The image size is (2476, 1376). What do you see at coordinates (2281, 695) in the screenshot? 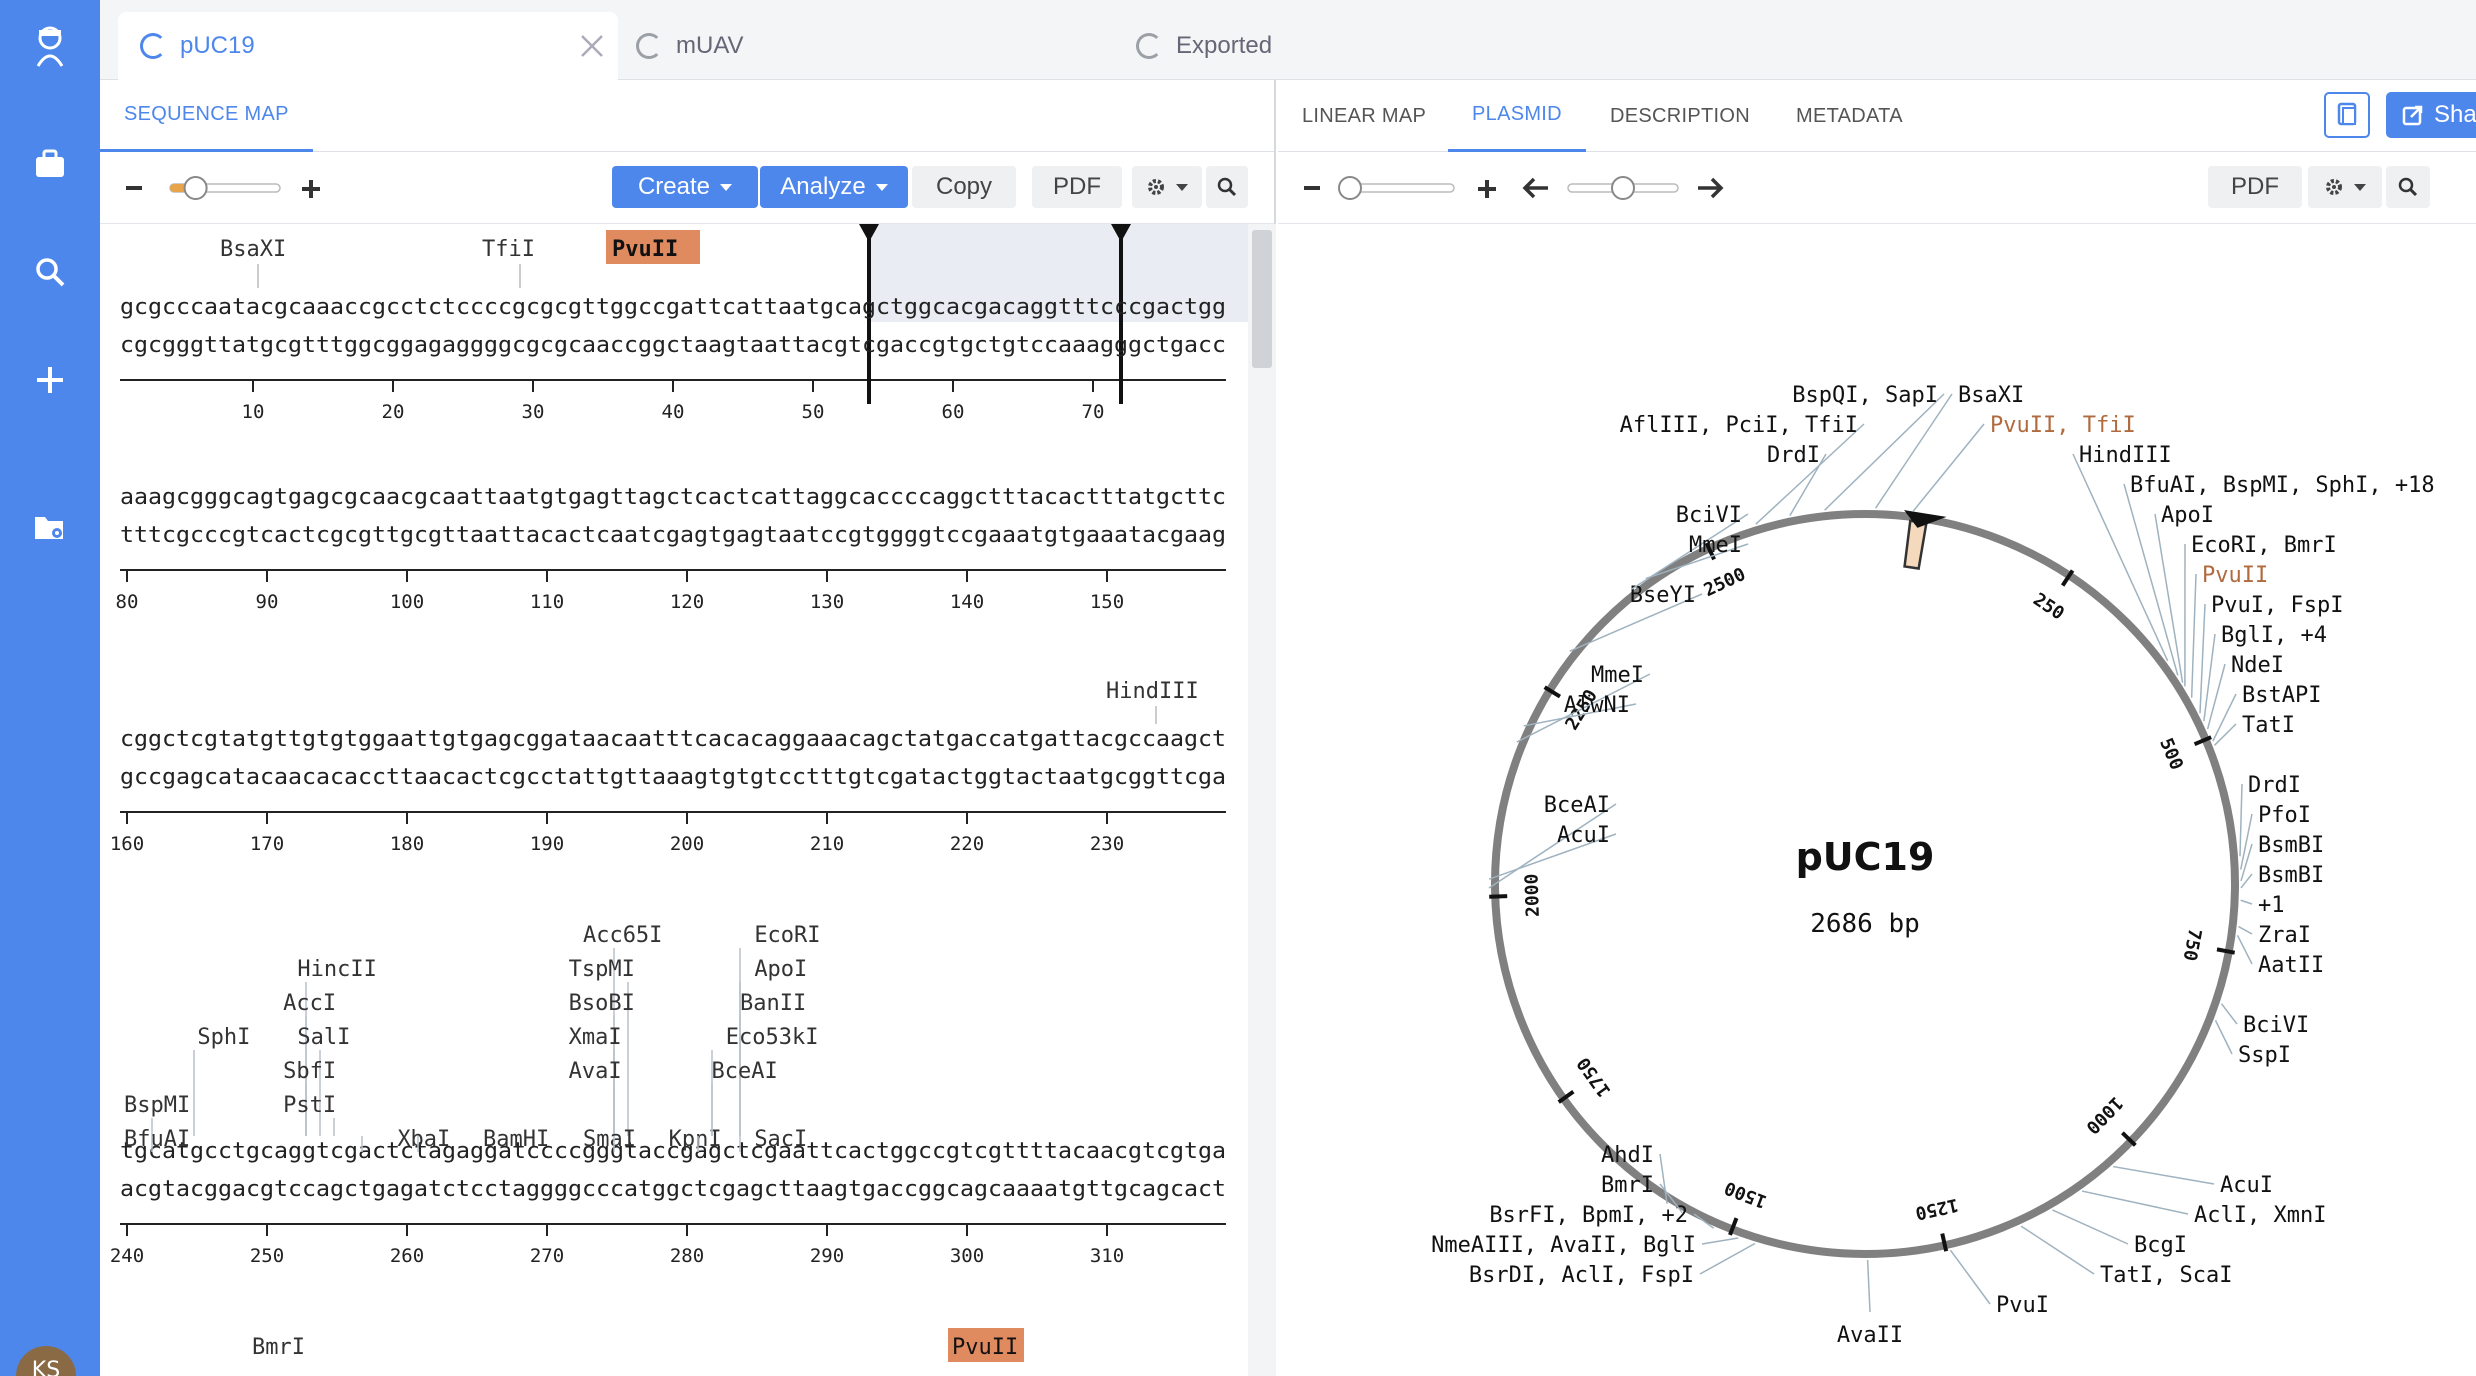
I see `plasmid-enzyme-label: BstAPI` at bounding box center [2281, 695].